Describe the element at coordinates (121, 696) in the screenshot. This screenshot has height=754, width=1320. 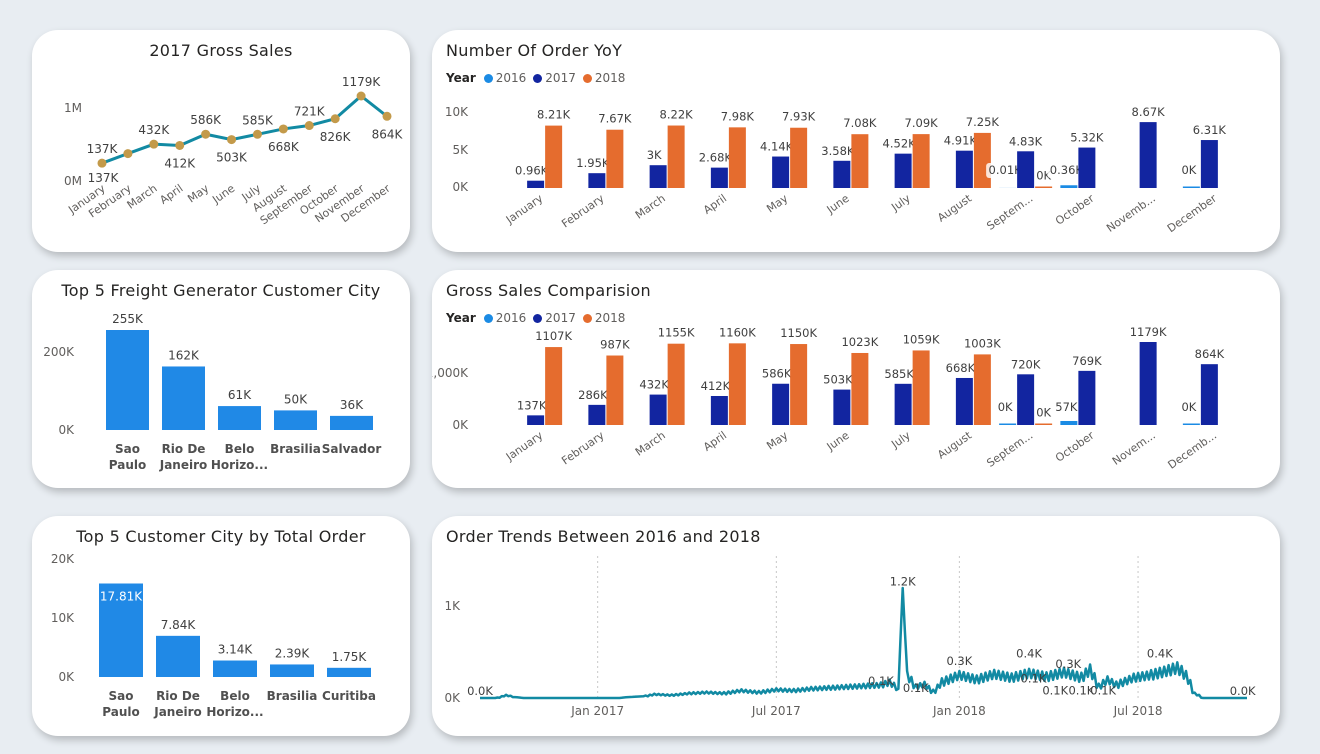
I see `x-tick-label: Sao` at that location.